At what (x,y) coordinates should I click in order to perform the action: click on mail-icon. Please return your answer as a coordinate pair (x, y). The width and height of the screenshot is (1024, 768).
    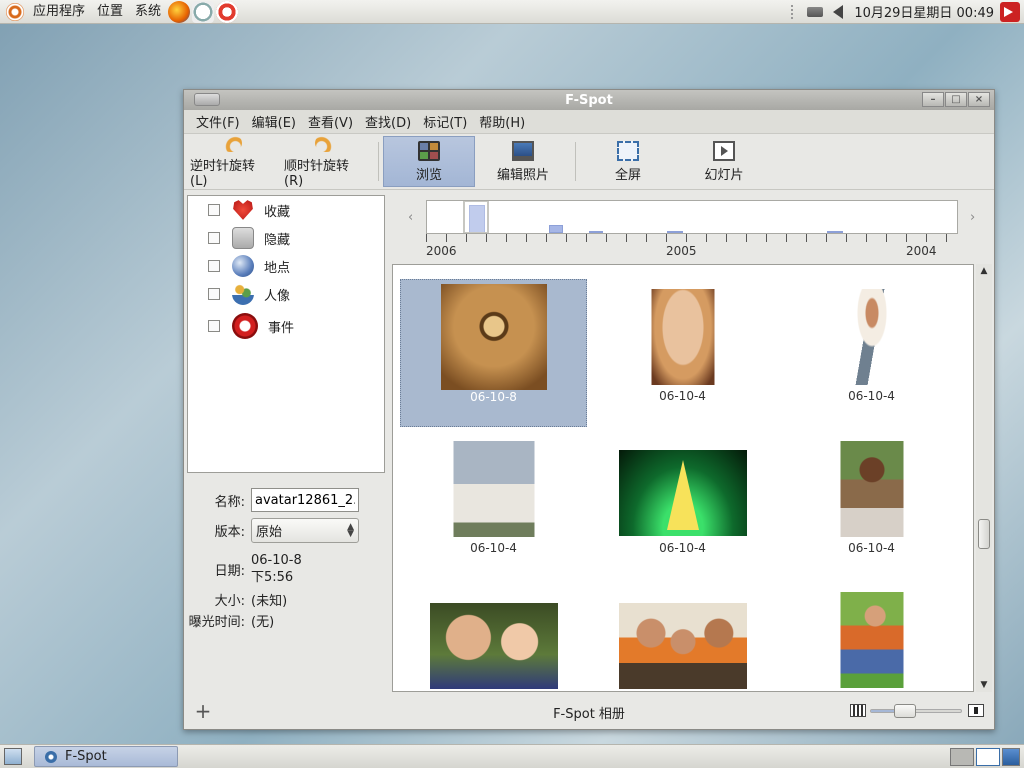
    Looking at the image, I should click on (203, 11).